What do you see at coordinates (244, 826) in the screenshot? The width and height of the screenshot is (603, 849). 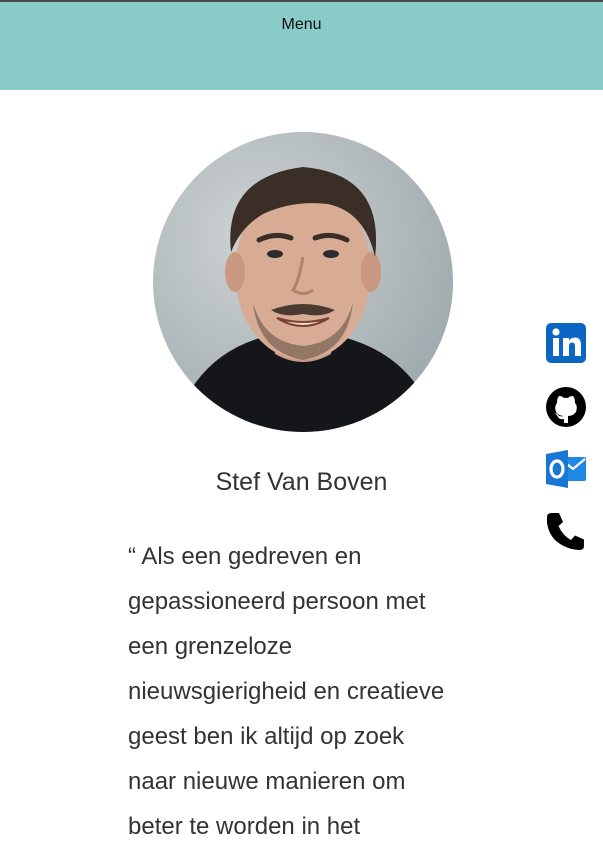 I see `quote-line: beter te worden in het` at bounding box center [244, 826].